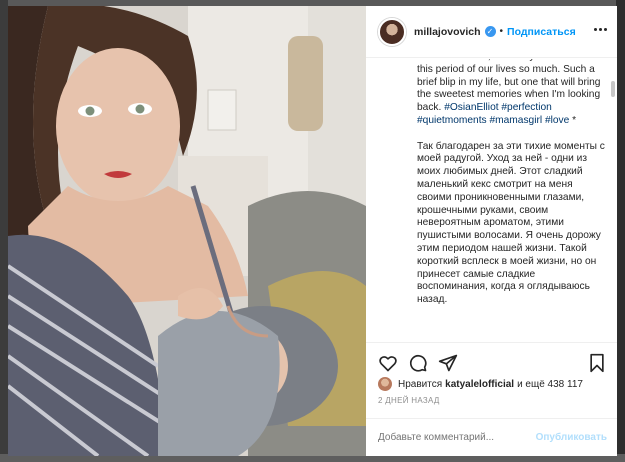  I want to click on follow-button: Подписаться, so click(541, 32).